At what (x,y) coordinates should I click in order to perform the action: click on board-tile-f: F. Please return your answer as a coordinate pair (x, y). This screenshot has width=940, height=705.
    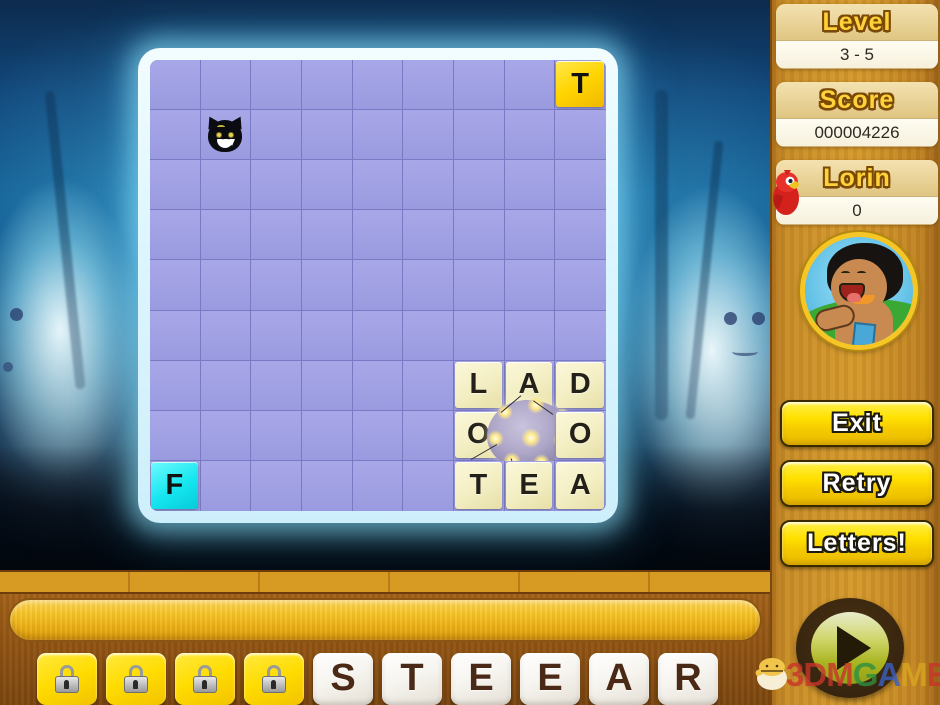
    Looking at the image, I should click on (174, 485).